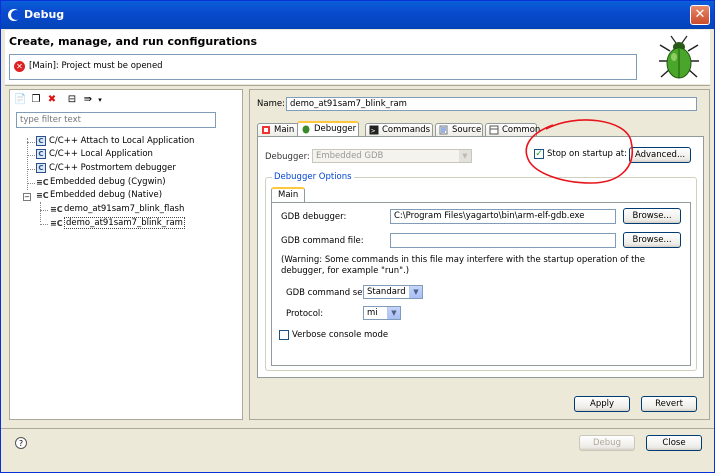  What do you see at coordinates (607, 443) in the screenshot?
I see `debug-button: Debug` at bounding box center [607, 443].